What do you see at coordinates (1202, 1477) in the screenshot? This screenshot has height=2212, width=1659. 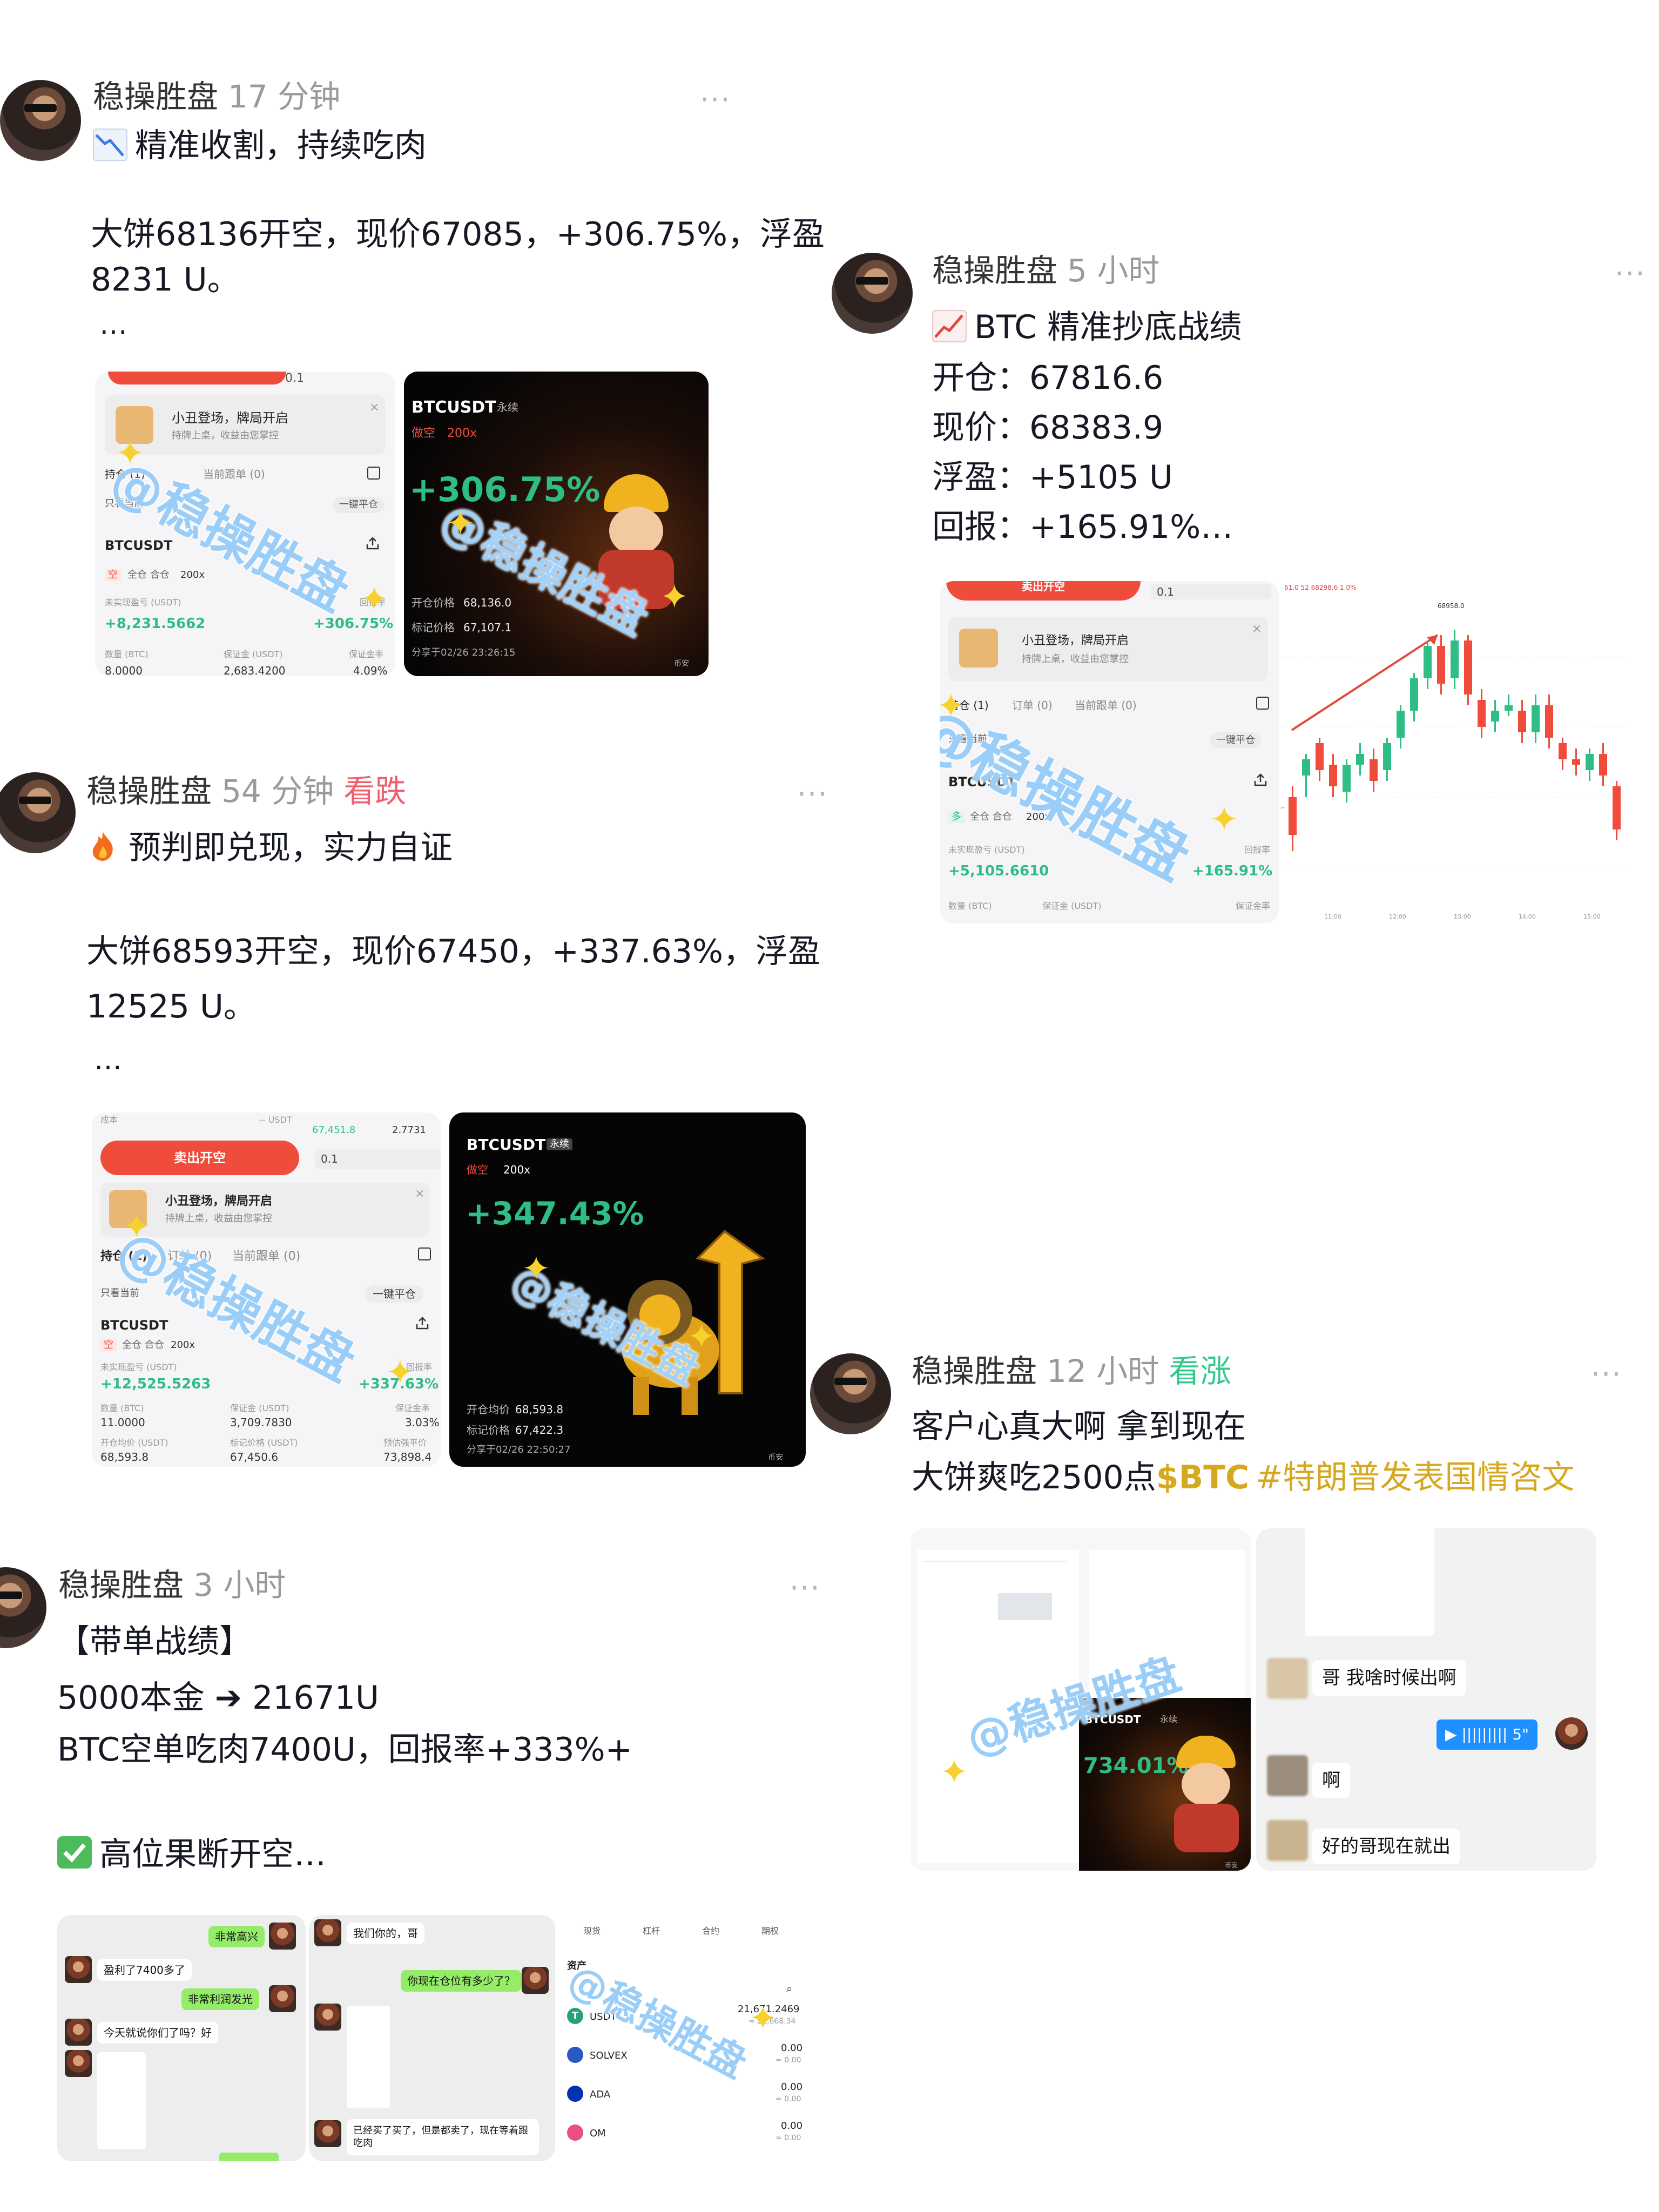 I see `cashtag-link: $BTC` at bounding box center [1202, 1477].